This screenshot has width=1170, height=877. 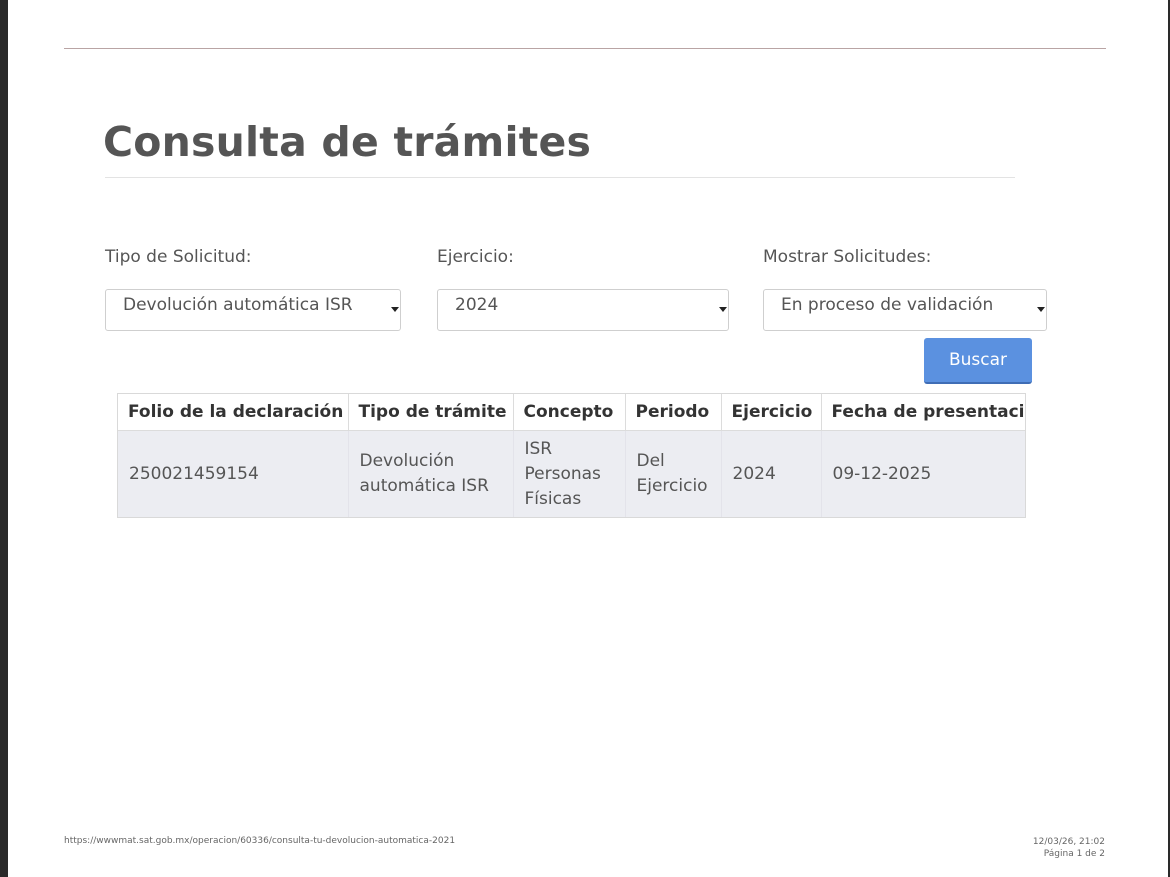 What do you see at coordinates (233, 473) in the screenshot?
I see `cell-folio: 250021459154` at bounding box center [233, 473].